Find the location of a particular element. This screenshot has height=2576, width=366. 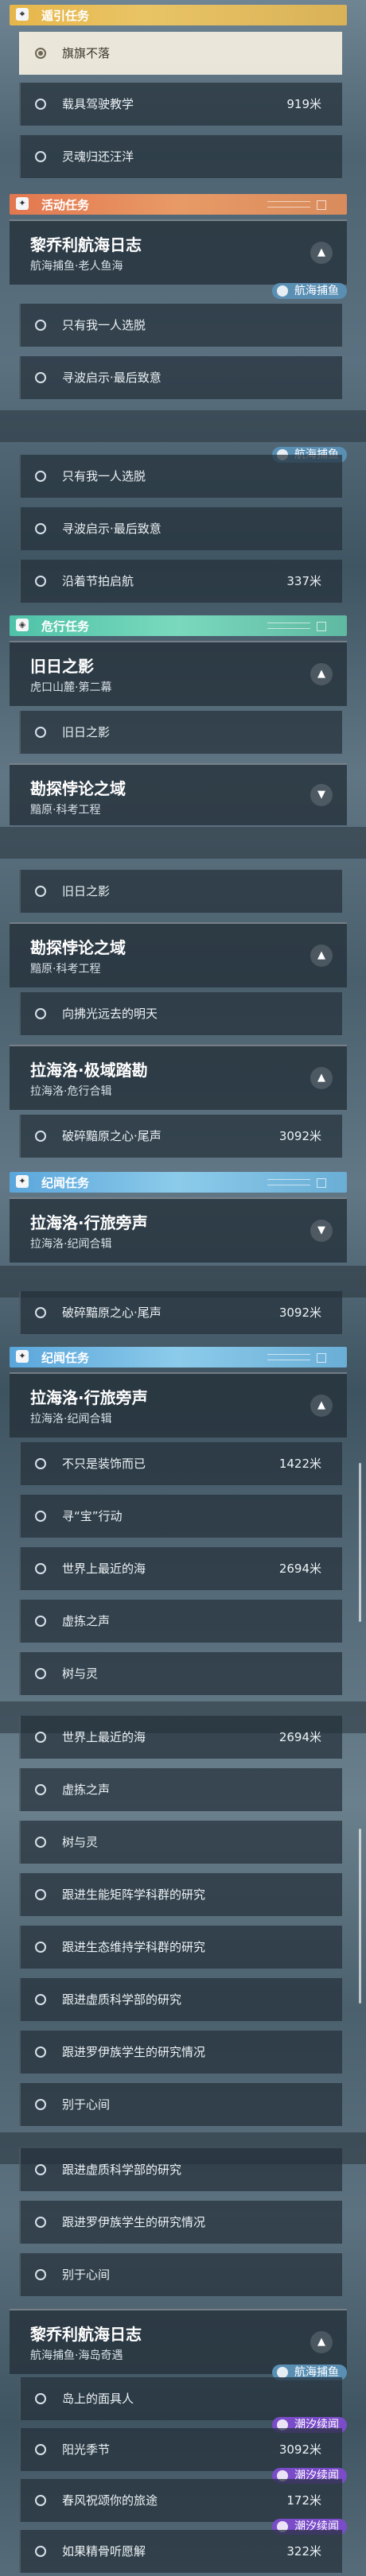

quest-label: 阳光季节 is located at coordinates (86, 2449).